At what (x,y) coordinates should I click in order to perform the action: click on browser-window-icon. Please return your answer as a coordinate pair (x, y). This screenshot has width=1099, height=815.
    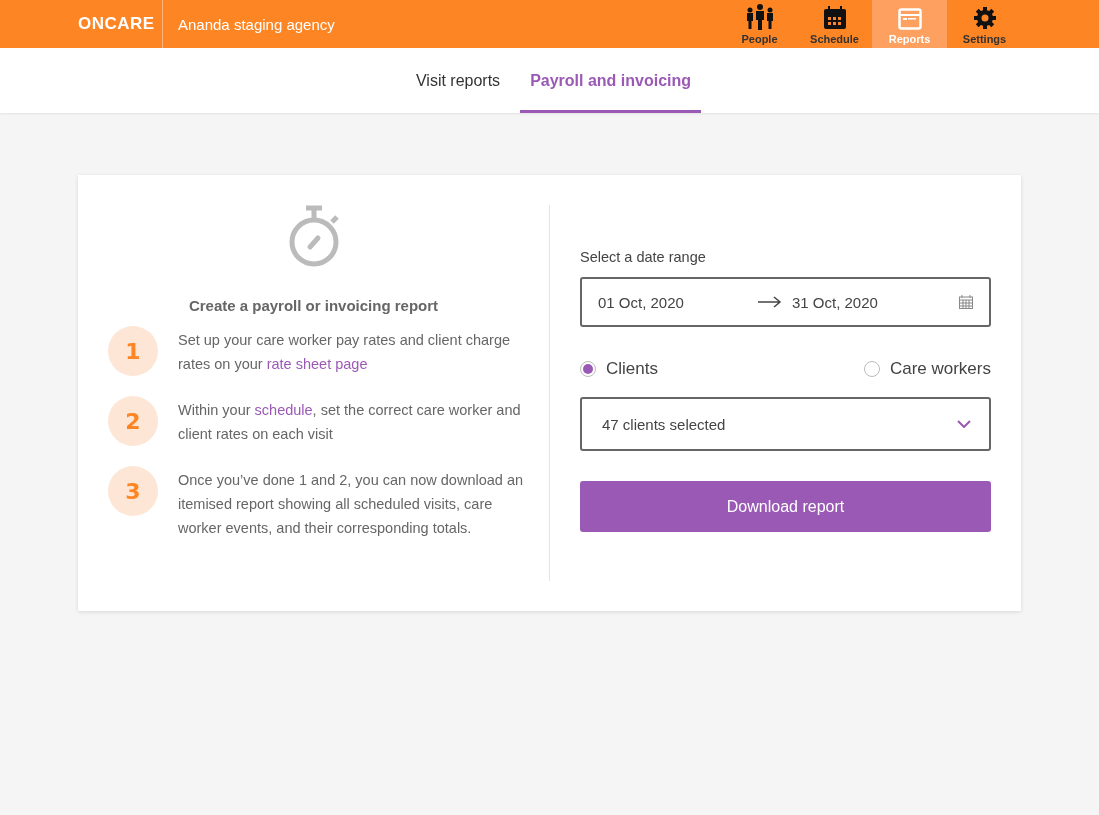
    Looking at the image, I should click on (909, 19).